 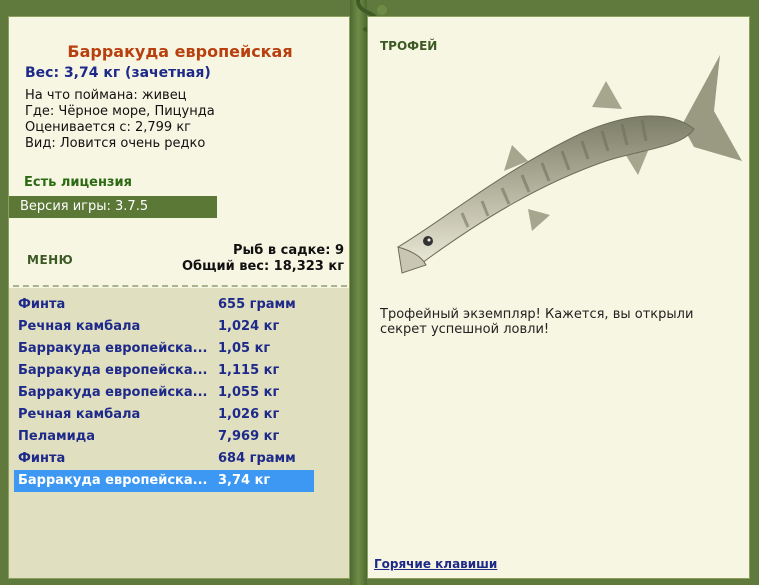 I want to click on catch-fish-weight: 1,05 кг, so click(x=244, y=348).